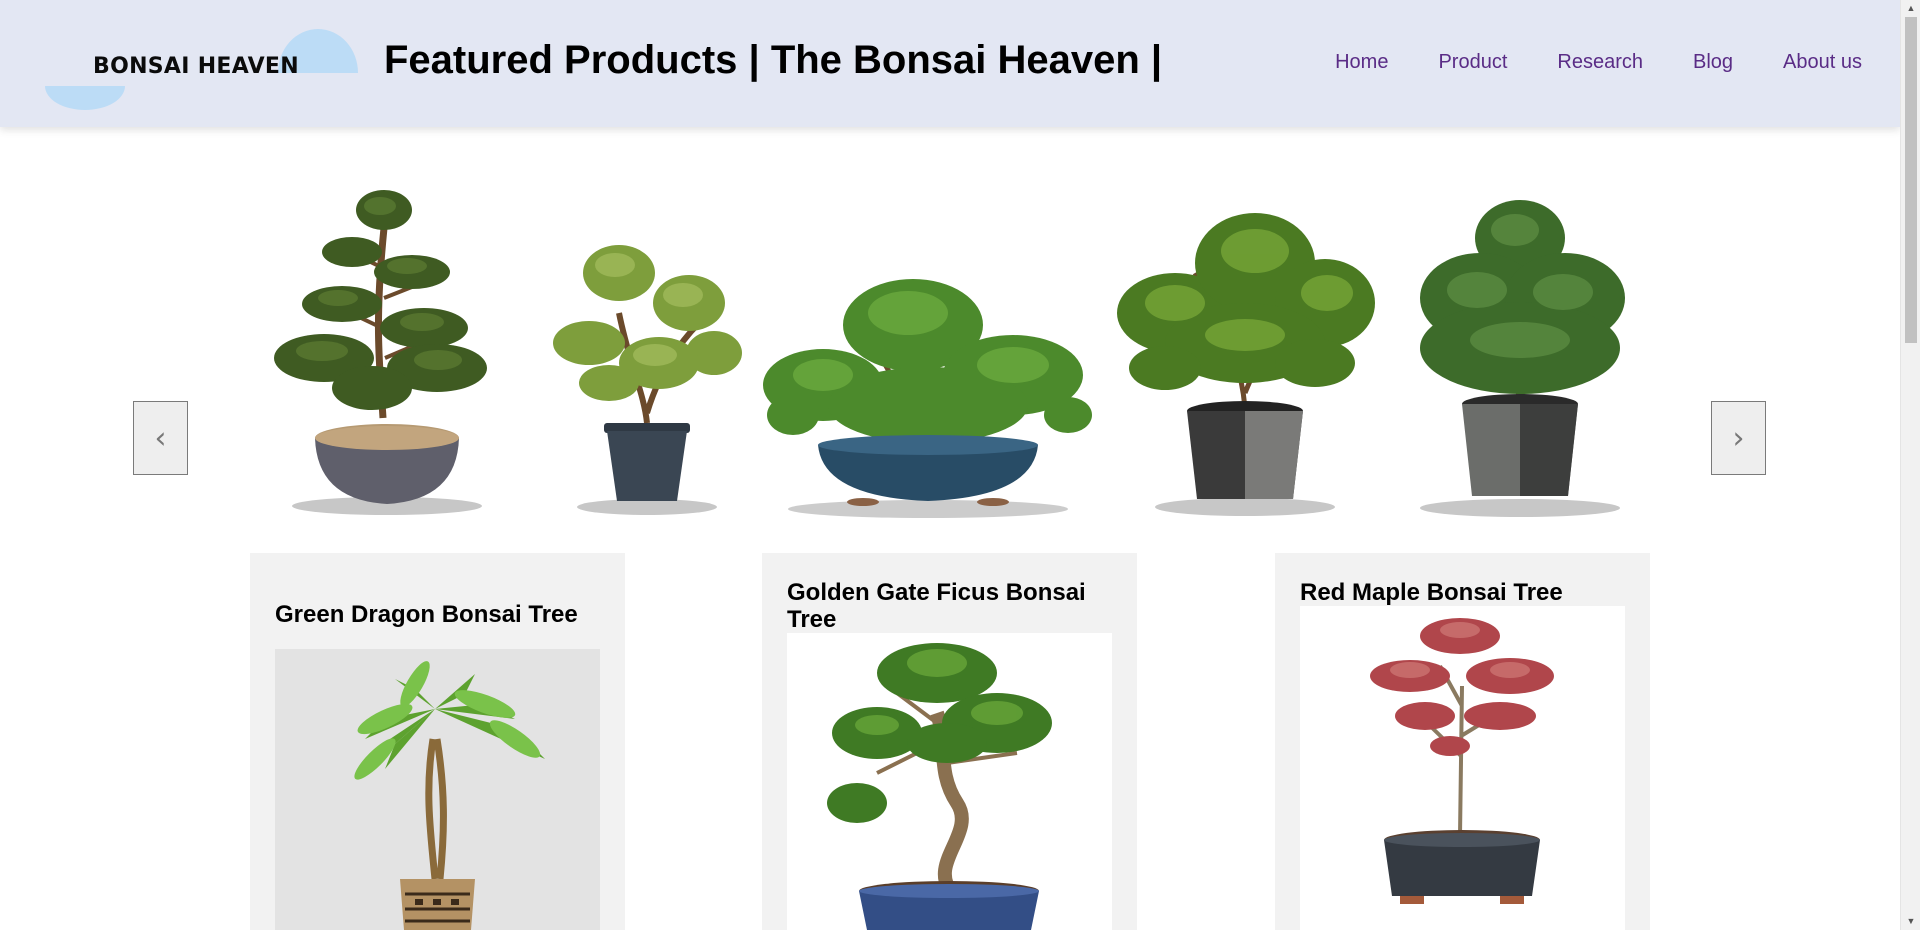  What do you see at coordinates (1911, 180) in the screenshot?
I see `scrollbar-thumb` at bounding box center [1911, 180].